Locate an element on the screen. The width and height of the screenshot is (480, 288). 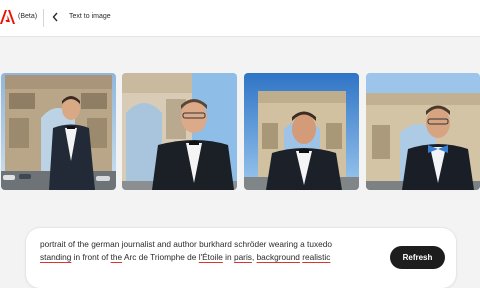
prompt-text-segment: in is located at coordinates (228, 257).